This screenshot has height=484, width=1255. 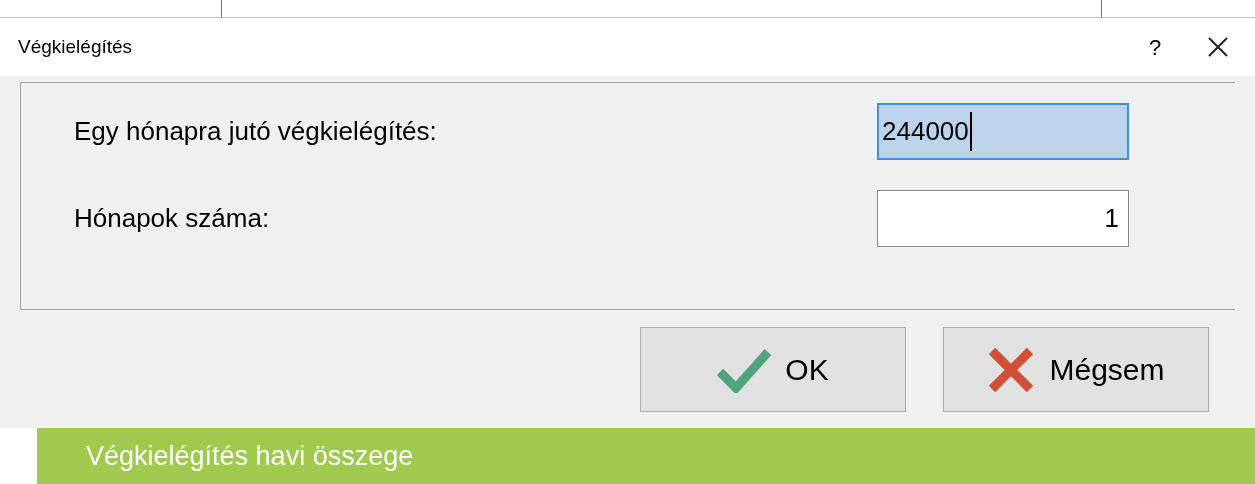 What do you see at coordinates (1076, 369) in the screenshot?
I see `cancel-button: Mégsem` at bounding box center [1076, 369].